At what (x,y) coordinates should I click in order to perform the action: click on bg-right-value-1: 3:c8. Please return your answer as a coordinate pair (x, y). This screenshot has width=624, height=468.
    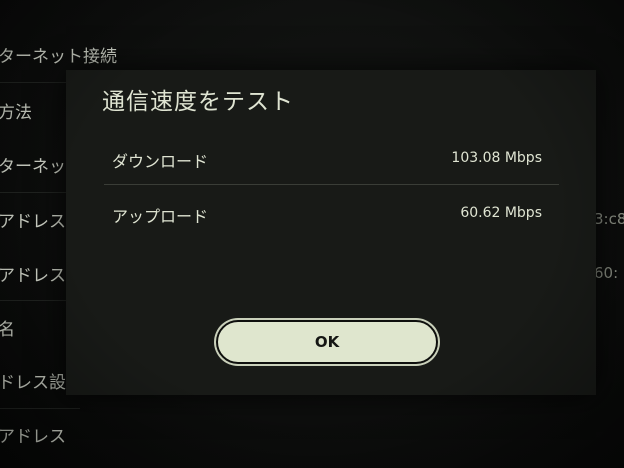
    Looking at the image, I should click on (609, 219).